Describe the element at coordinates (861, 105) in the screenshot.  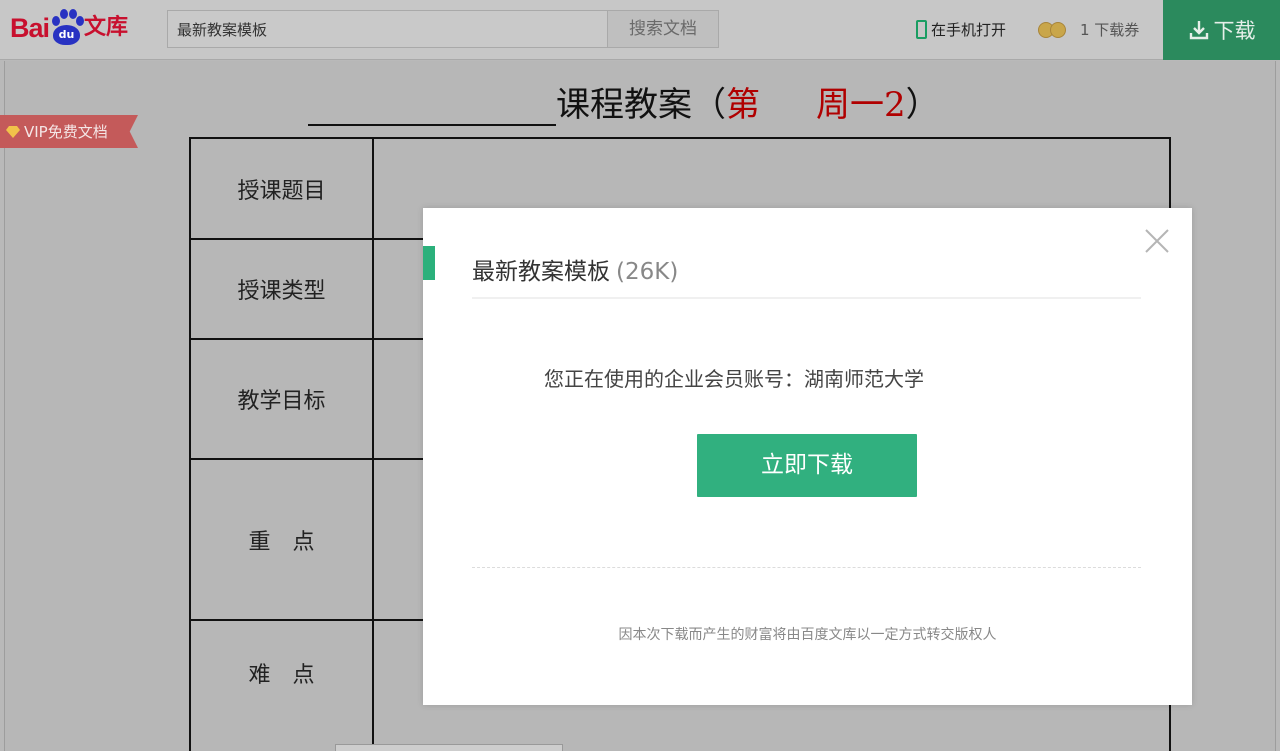
I see `title-weekday: 周一2` at that location.